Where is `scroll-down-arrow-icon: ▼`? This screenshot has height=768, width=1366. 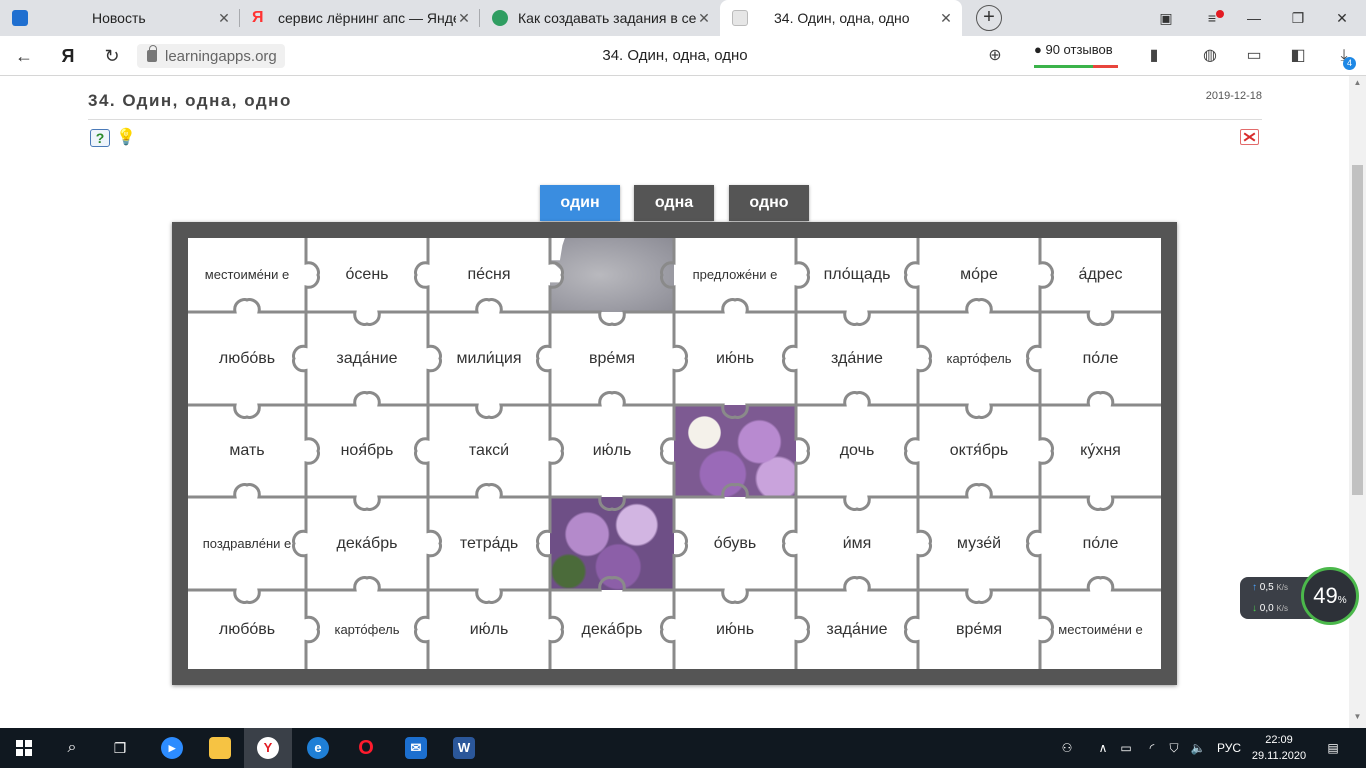 scroll-down-arrow-icon: ▼ is located at coordinates (1357, 717).